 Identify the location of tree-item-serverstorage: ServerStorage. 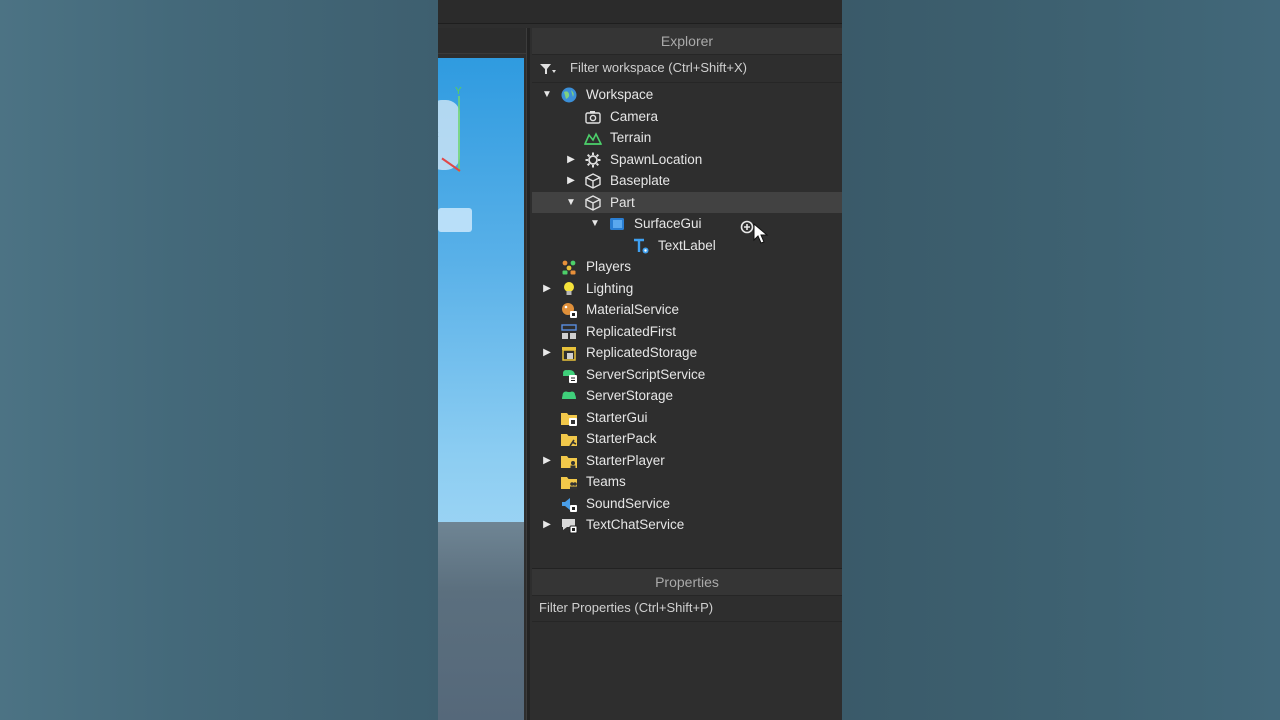
(687, 396).